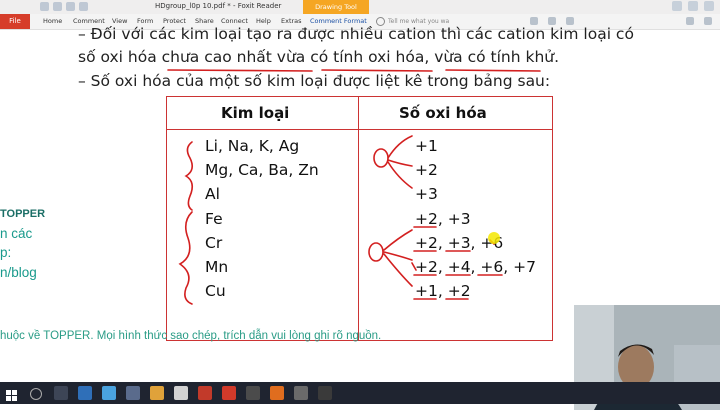 This screenshot has height=410, width=720. Describe the element at coordinates (709, 6) in the screenshot. I see `close-icon` at that location.